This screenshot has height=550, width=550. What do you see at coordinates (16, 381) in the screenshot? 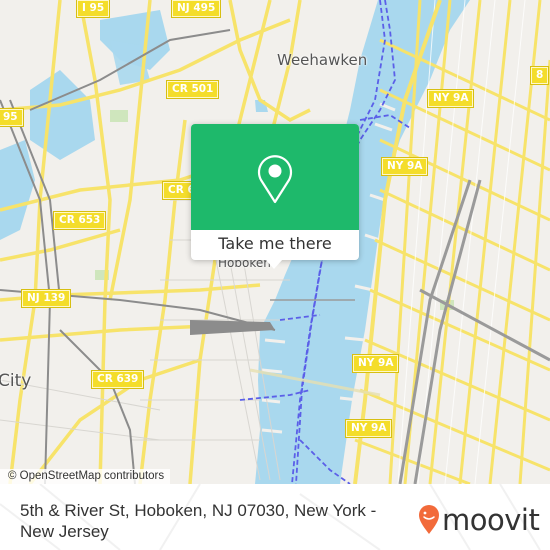
I see `place-label-city: City` at bounding box center [16, 381].